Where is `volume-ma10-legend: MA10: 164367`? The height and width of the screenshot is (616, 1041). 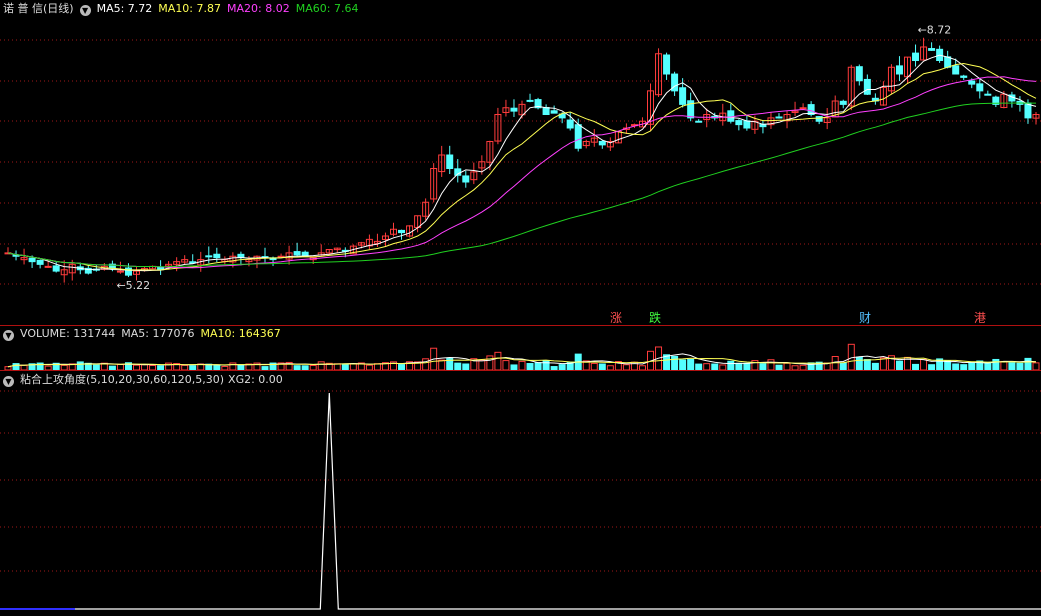
volume-ma10-legend: MA10: 164367 is located at coordinates (240, 333).